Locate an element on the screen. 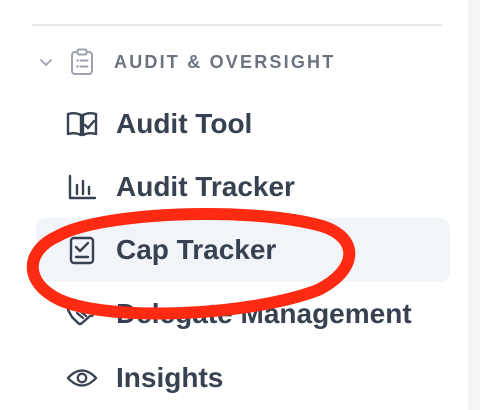  bar-chart-icon is located at coordinates (82, 187).